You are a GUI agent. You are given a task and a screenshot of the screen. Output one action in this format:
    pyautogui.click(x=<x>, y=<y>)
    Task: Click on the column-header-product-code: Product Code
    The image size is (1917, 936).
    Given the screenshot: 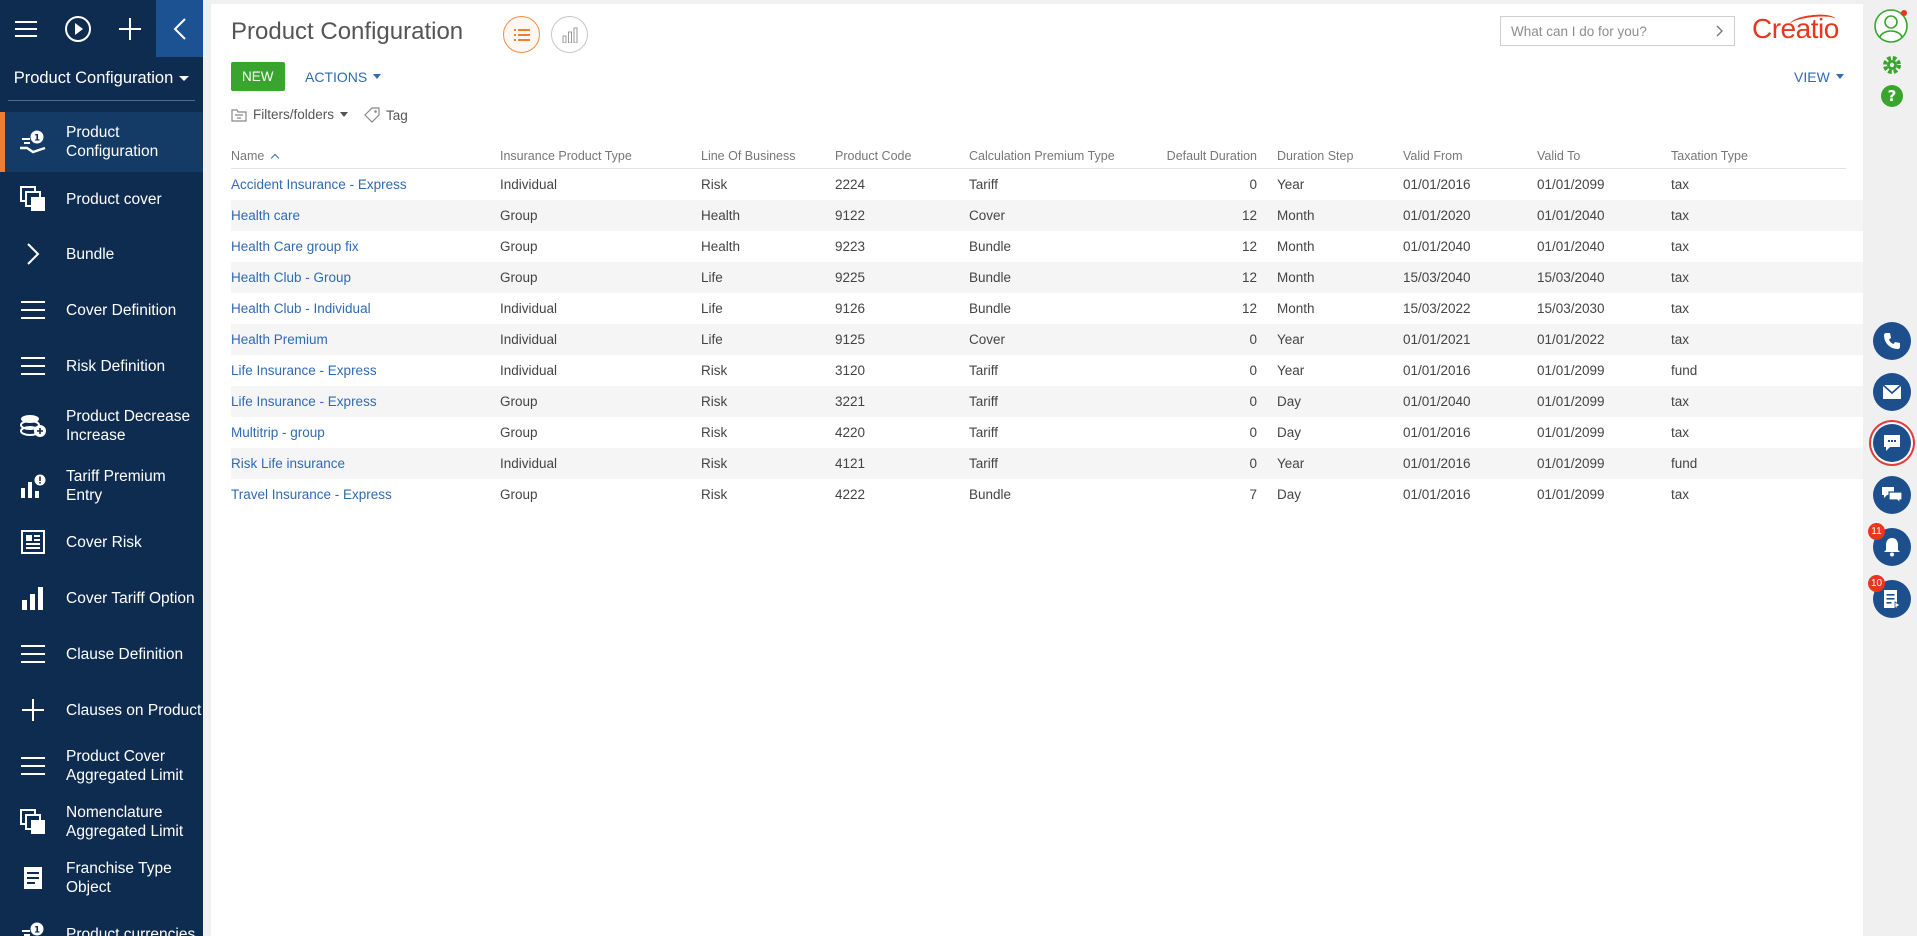 What is the action you would take?
    pyautogui.click(x=902, y=156)
    